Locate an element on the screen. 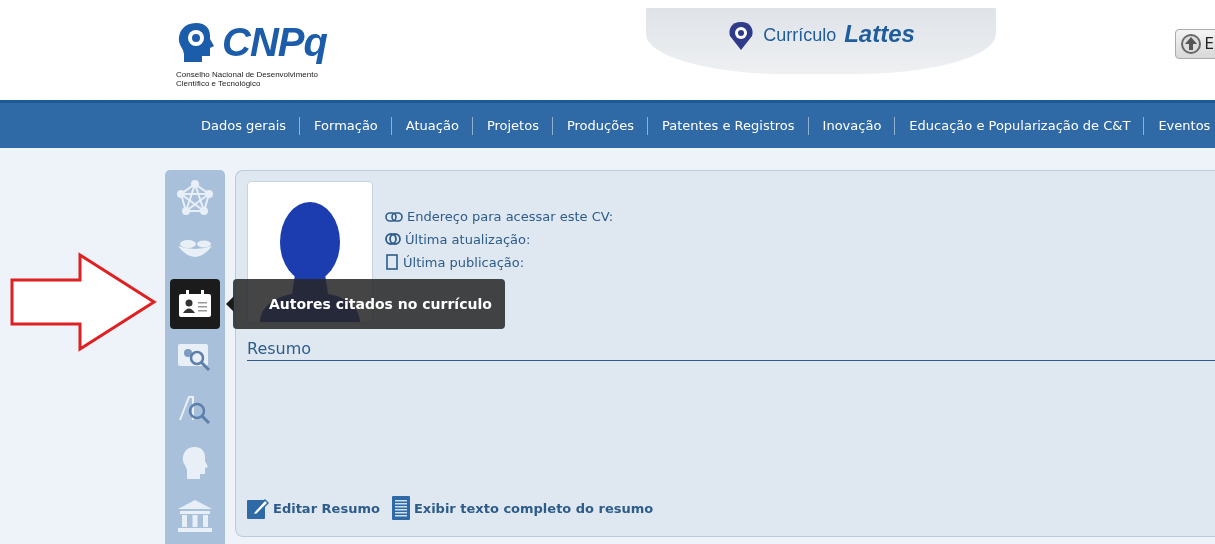 Image resolution: width=1215 pixels, height=544 pixels. banner-title: Lattes is located at coordinates (879, 34).